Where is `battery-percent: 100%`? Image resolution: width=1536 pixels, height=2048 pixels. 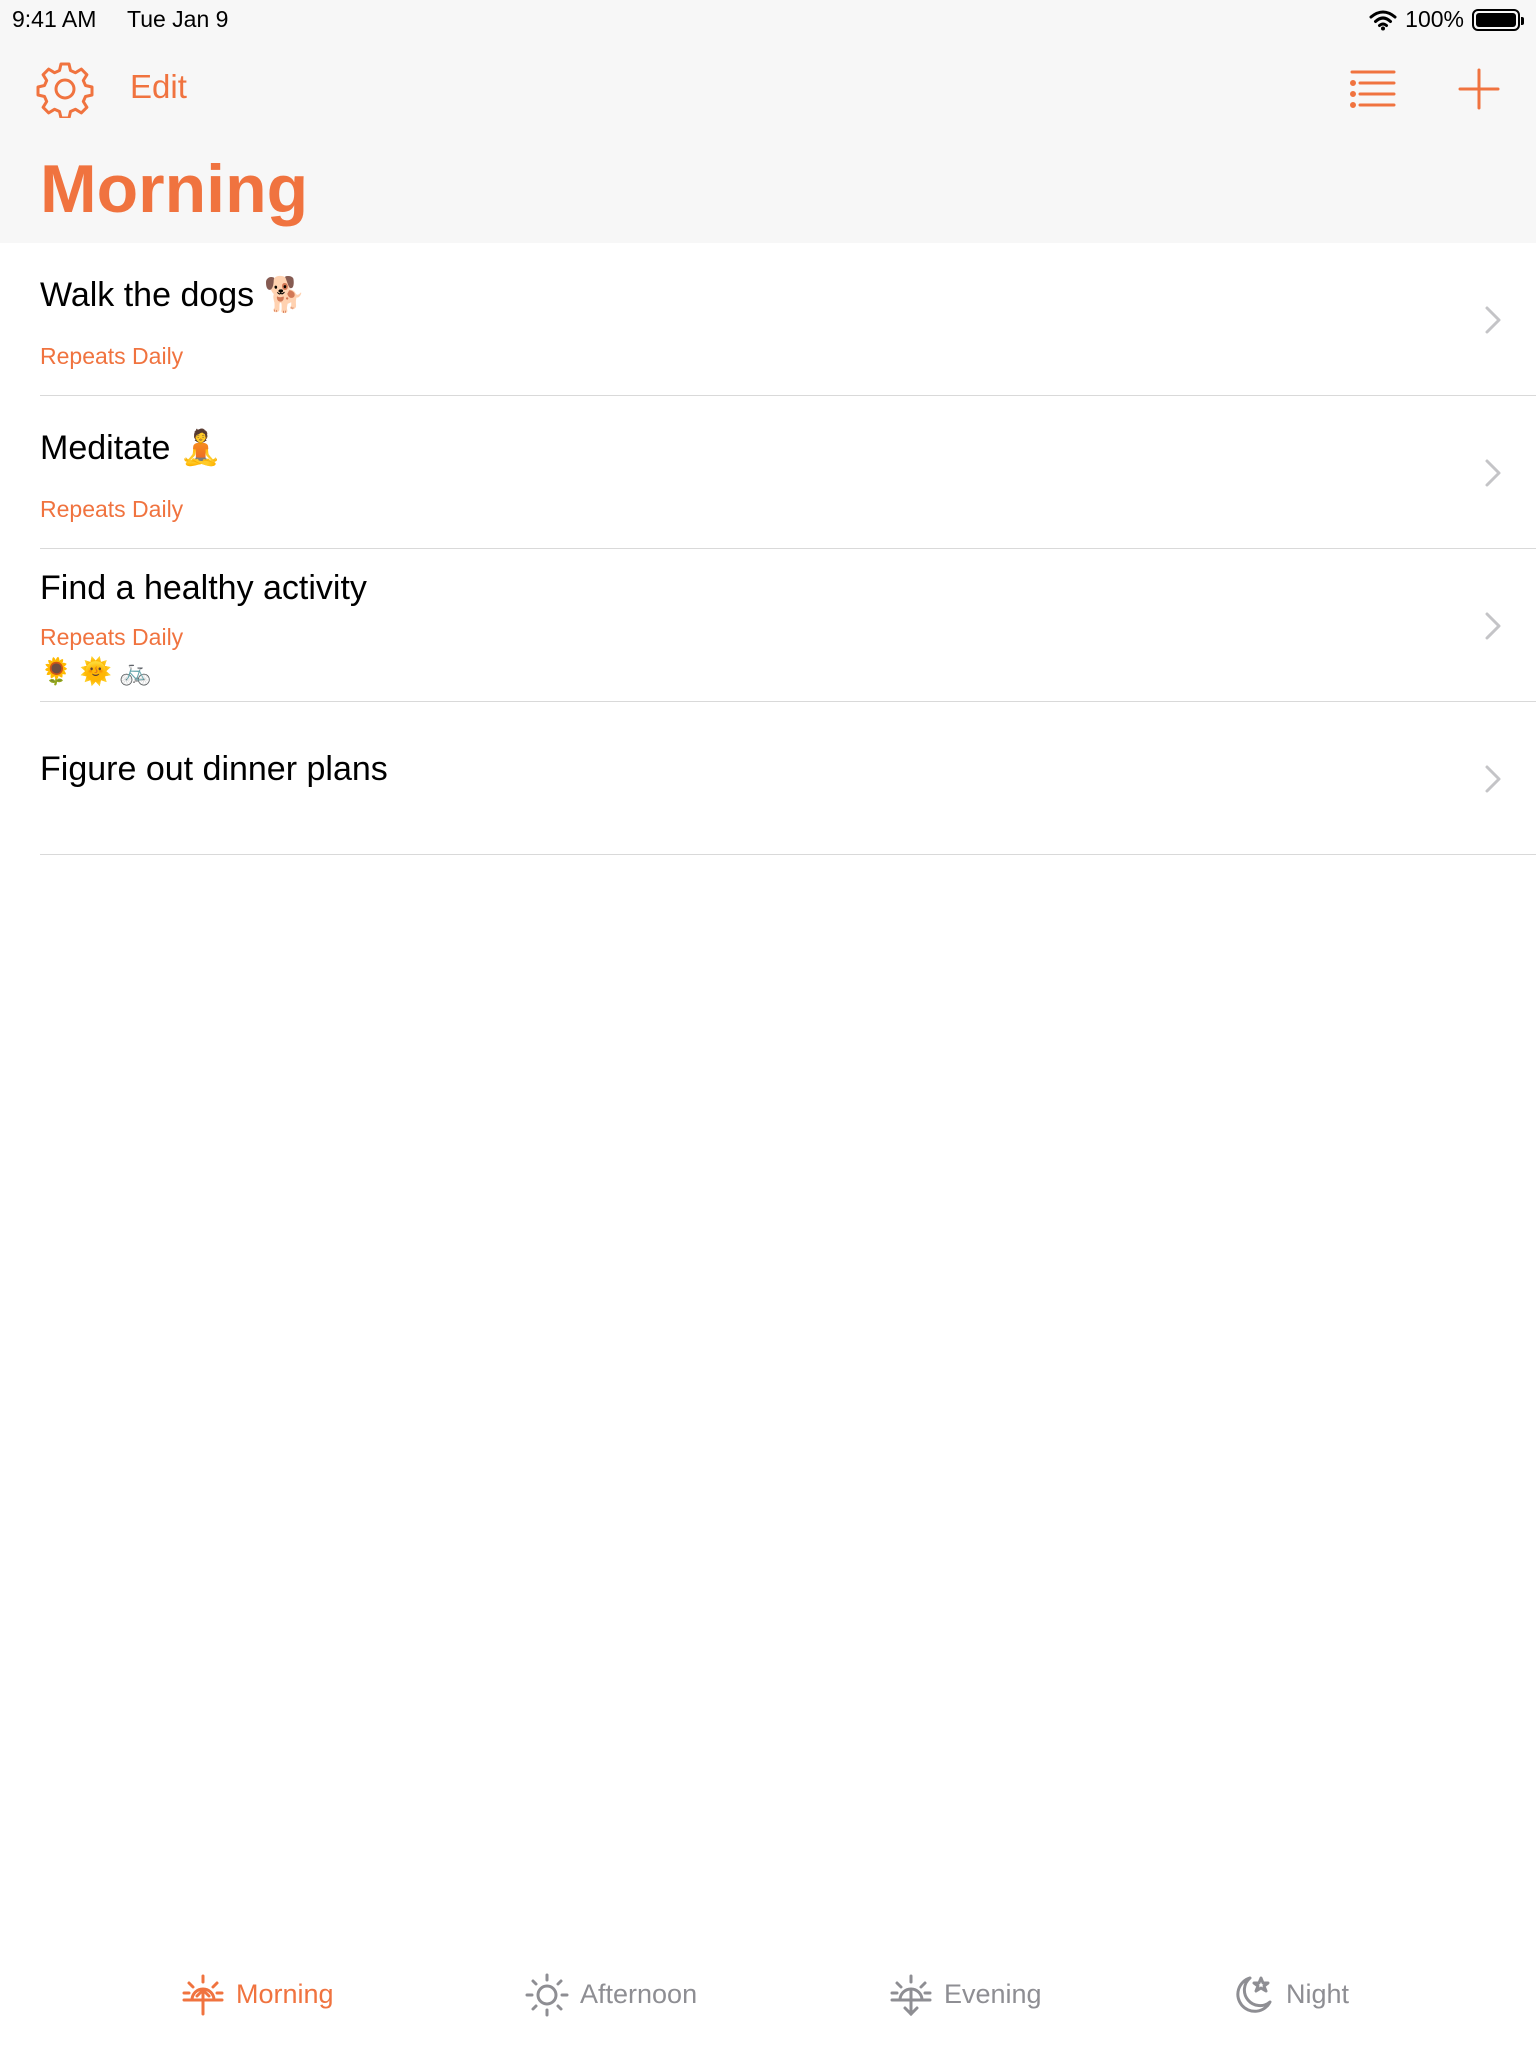
battery-percent: 100% is located at coordinates (1434, 19).